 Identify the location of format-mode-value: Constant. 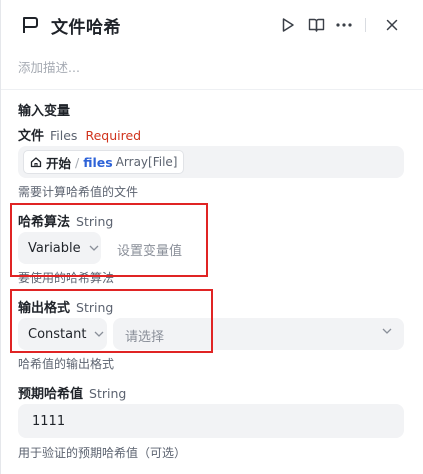
(57, 334).